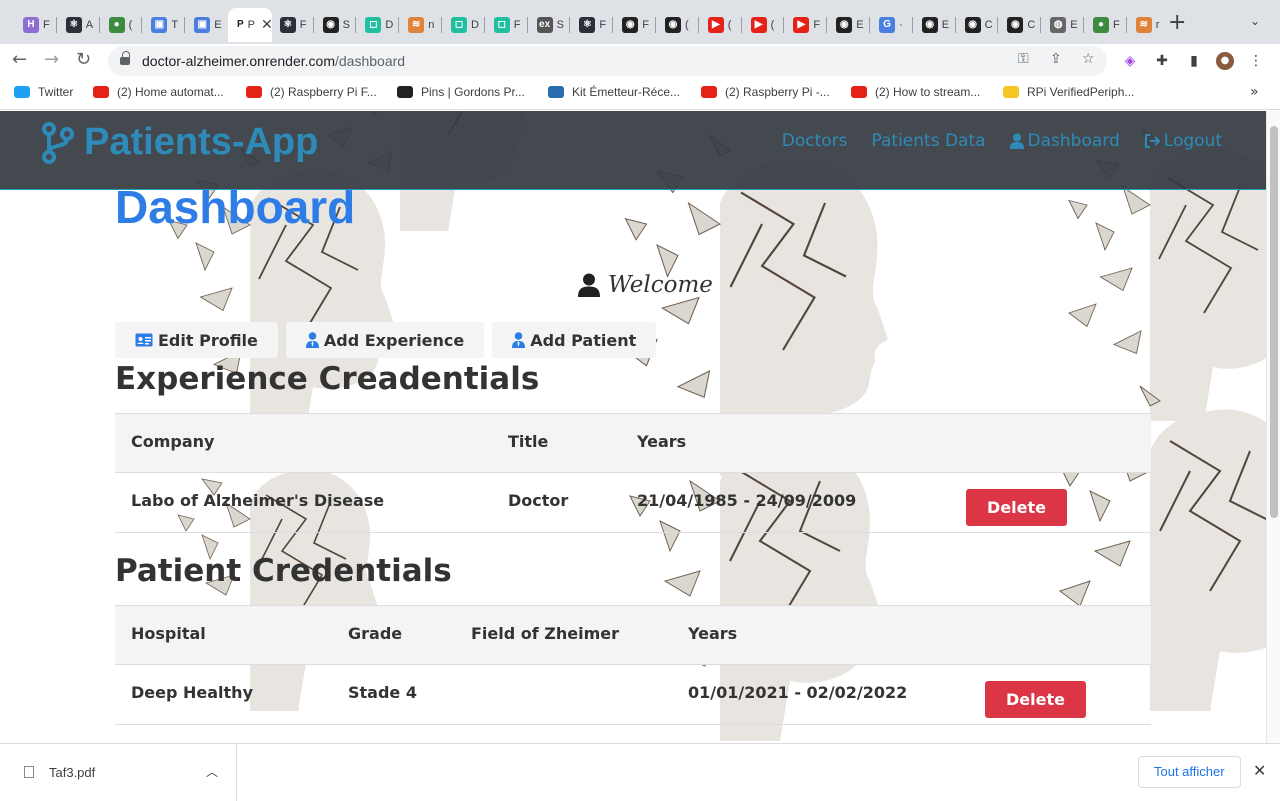  Describe the element at coordinates (1056, 59) in the screenshot. I see `share-icon: ⇪` at that location.